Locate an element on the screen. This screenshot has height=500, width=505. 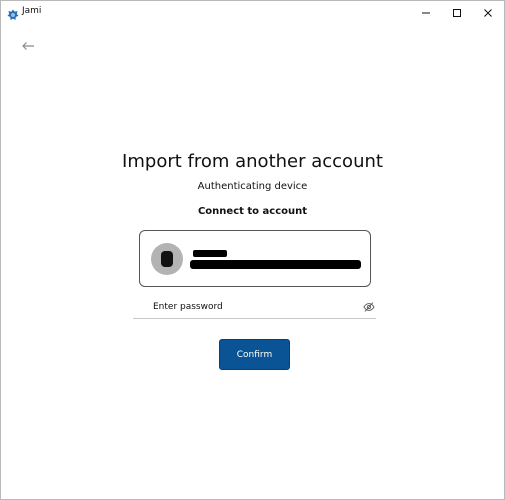
minimize-icon is located at coordinates (426, 12).